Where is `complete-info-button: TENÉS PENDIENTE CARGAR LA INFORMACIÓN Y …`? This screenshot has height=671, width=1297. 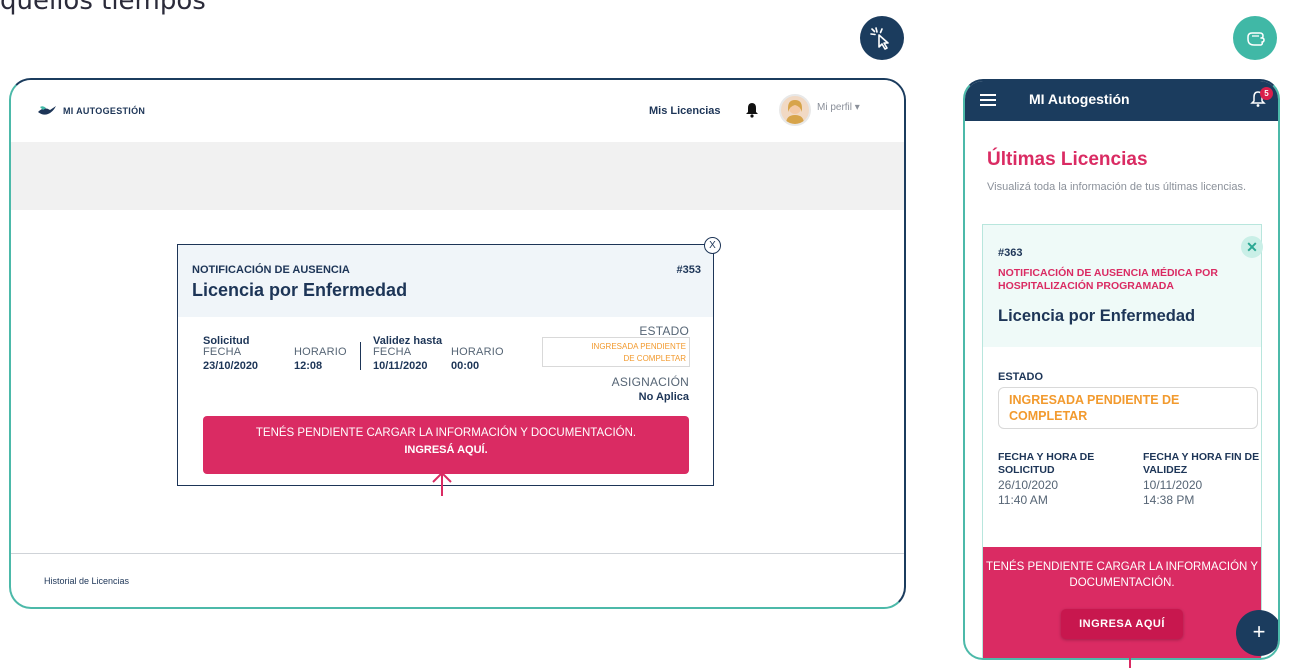 complete-info-button: TENÉS PENDIENTE CARGAR LA INFORMACIÓN Y … is located at coordinates (446, 445).